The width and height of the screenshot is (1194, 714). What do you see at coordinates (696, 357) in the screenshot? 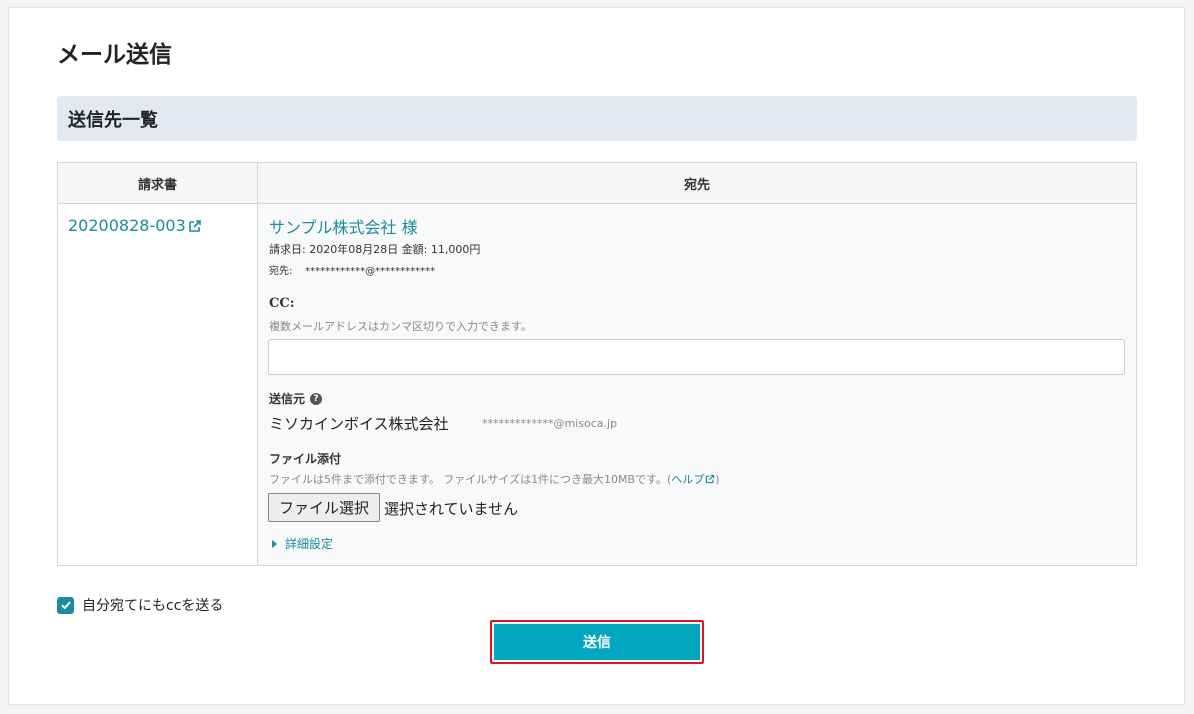
I see `cc-input` at bounding box center [696, 357].